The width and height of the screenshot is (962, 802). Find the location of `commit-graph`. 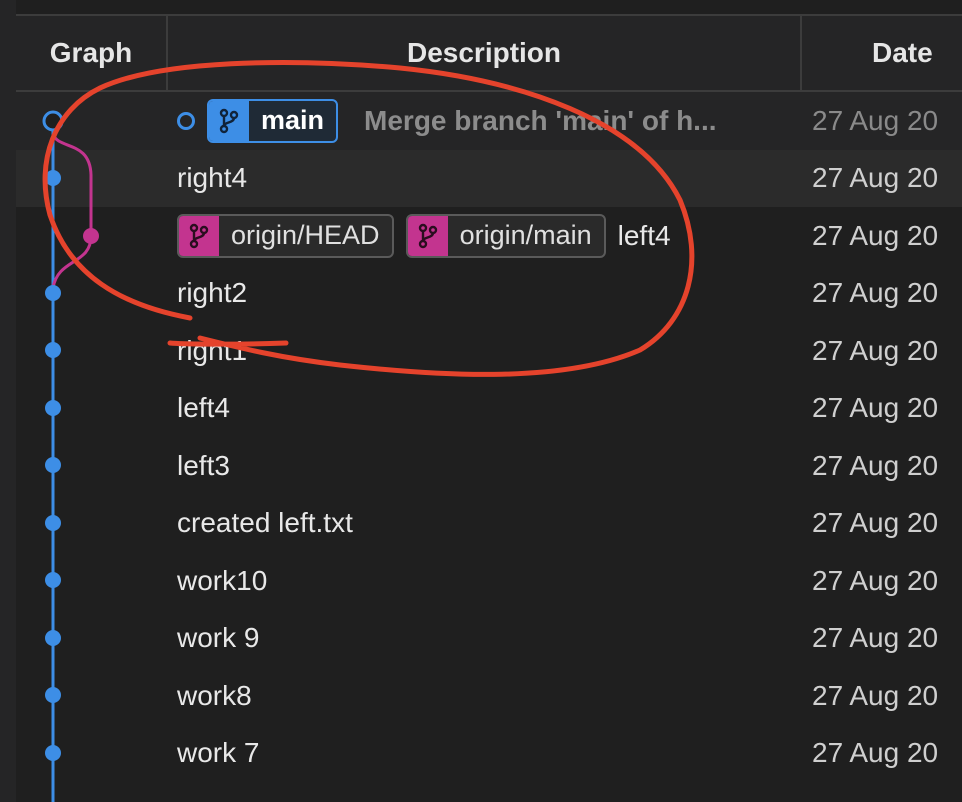

commit-graph is located at coordinates (70, 456).